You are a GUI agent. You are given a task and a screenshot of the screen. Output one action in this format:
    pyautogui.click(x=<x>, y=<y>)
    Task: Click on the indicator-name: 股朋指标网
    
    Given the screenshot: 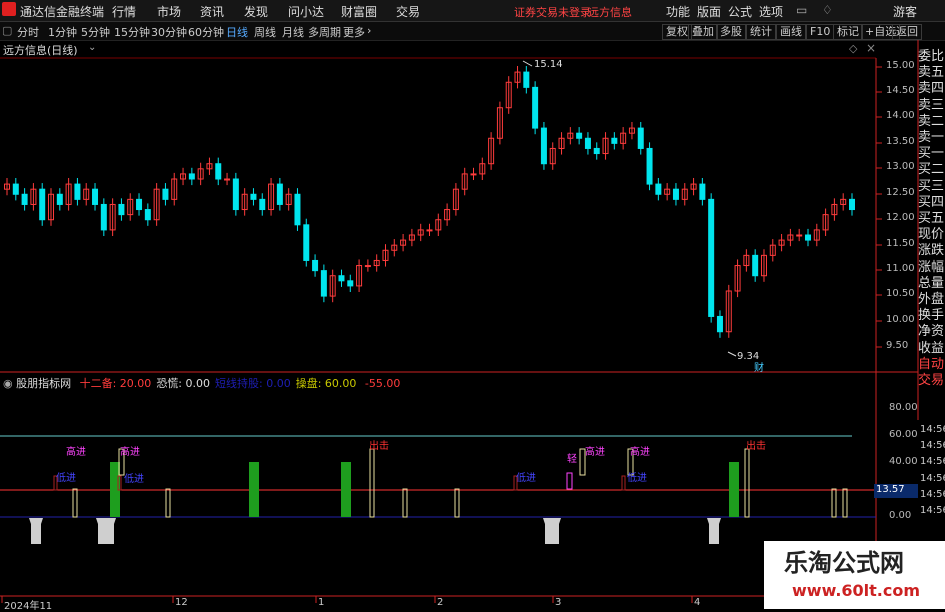 What is the action you would take?
    pyautogui.click(x=43, y=383)
    